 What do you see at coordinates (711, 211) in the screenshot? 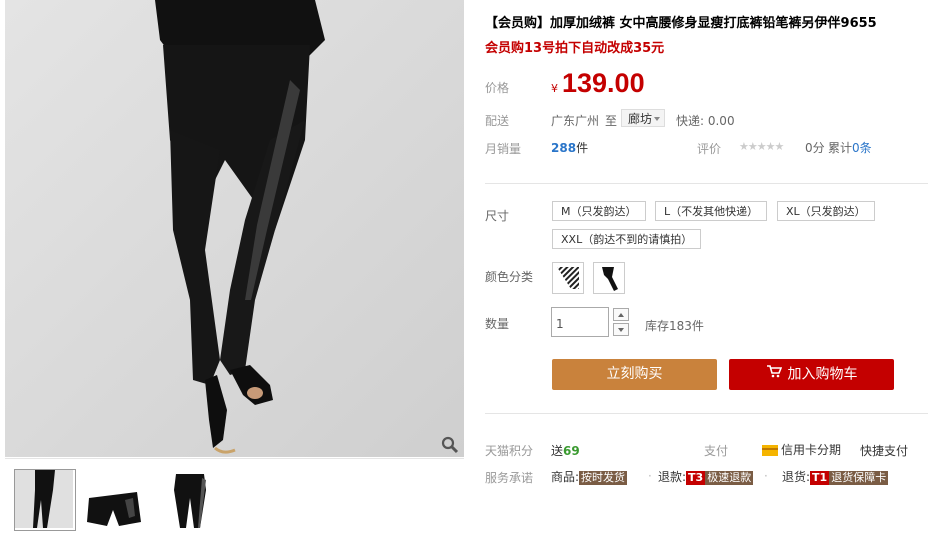
I see `size-option-l: L（不发其他快递）` at bounding box center [711, 211].